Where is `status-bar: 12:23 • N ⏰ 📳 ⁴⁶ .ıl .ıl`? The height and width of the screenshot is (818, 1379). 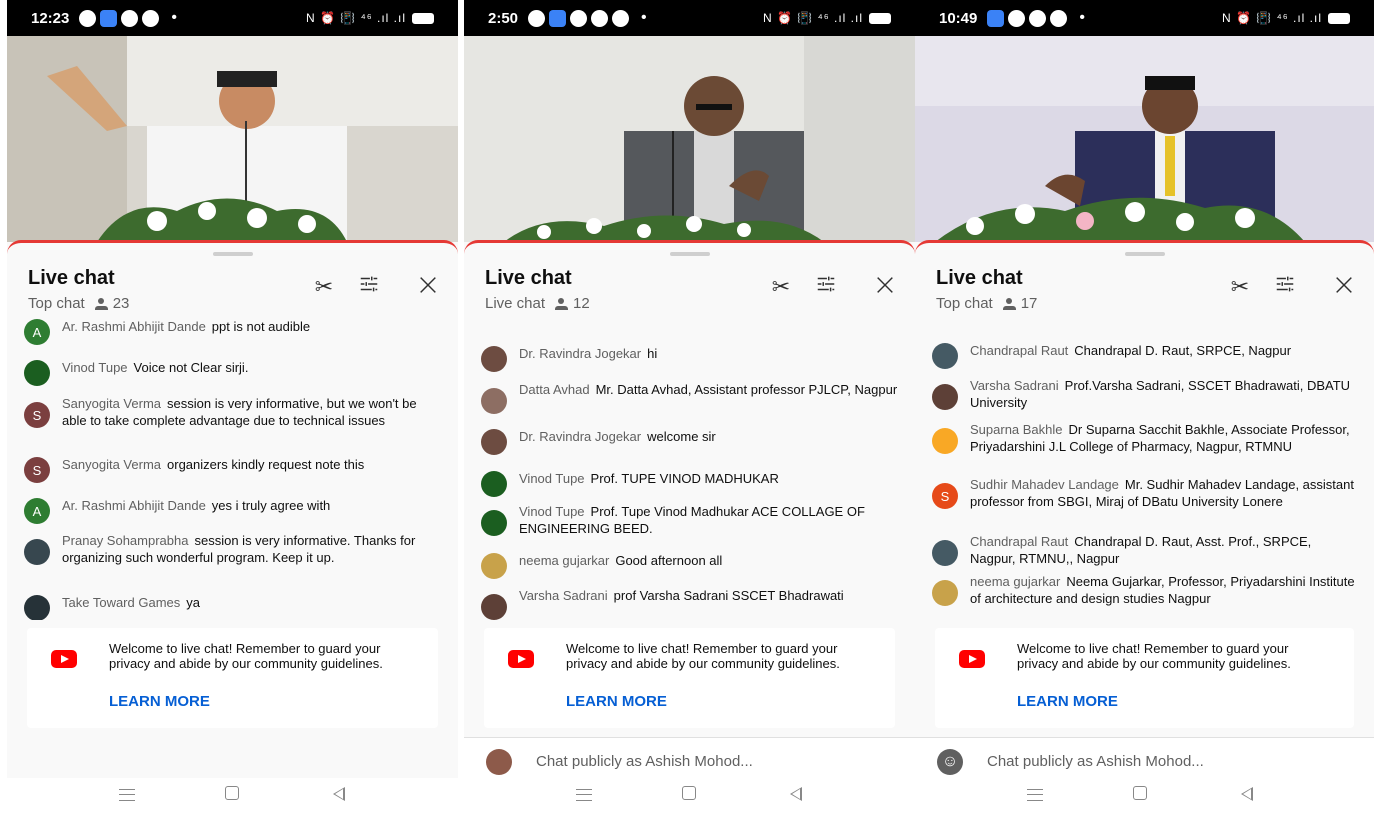 status-bar: 12:23 • N ⏰ 📳 ⁴⁶ .ıl .ıl is located at coordinates (232, 18).